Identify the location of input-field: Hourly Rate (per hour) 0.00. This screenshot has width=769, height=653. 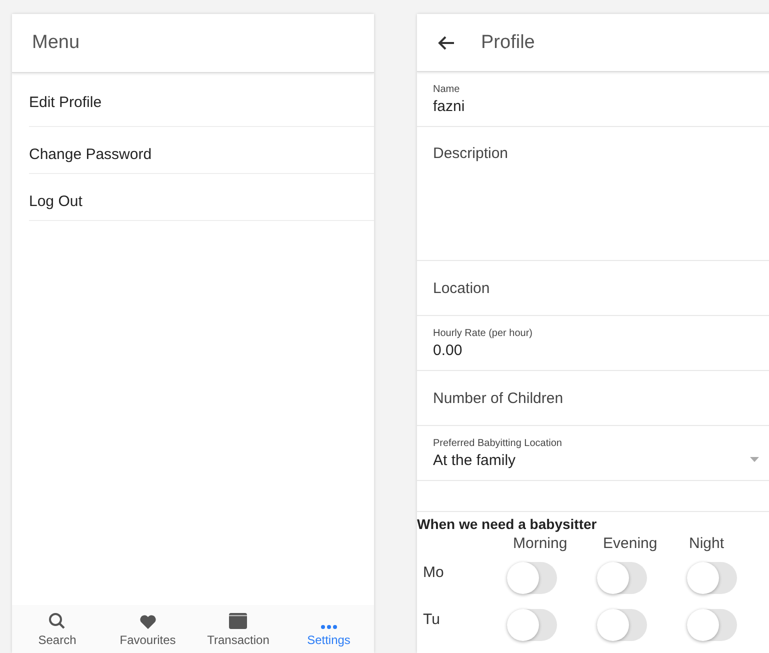
(593, 343).